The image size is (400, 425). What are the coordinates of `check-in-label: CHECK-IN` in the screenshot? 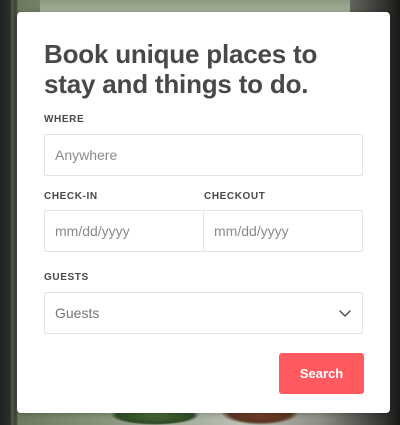 It's located at (71, 196).